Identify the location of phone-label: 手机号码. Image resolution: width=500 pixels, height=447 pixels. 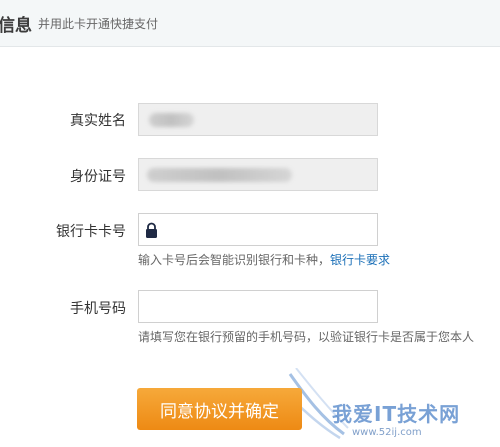
(98, 309).